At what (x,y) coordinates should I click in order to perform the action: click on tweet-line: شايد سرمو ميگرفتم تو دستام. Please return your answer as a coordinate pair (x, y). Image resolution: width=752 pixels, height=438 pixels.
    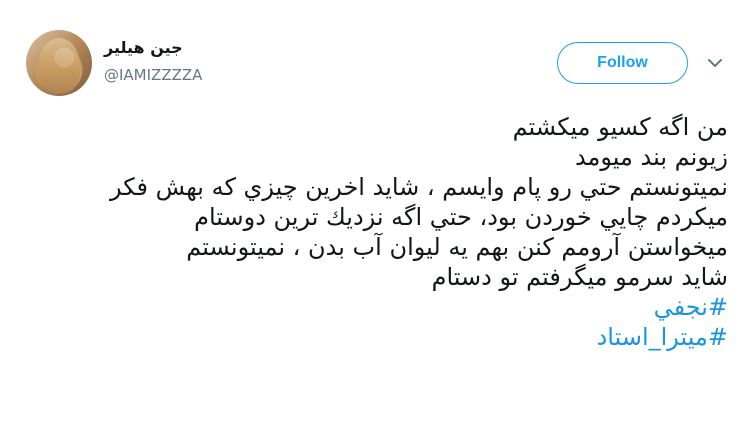
    Looking at the image, I should click on (579, 277).